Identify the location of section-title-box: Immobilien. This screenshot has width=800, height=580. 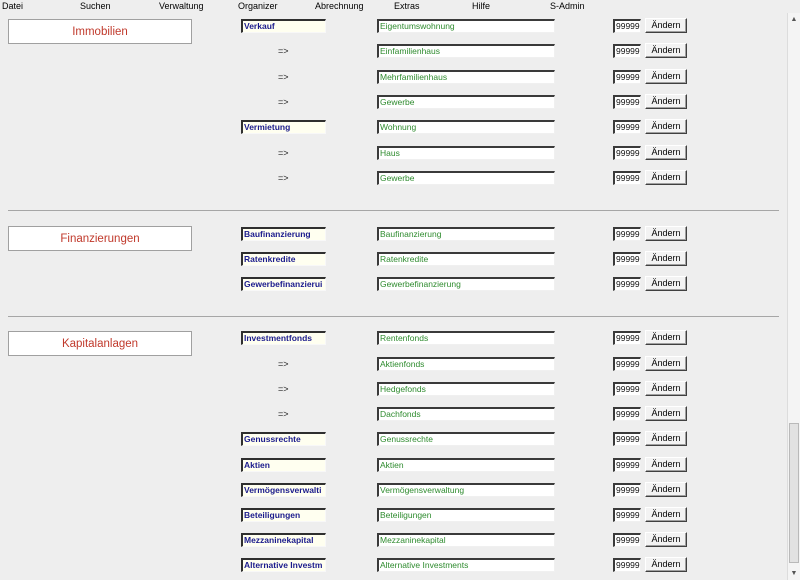
(100, 31).